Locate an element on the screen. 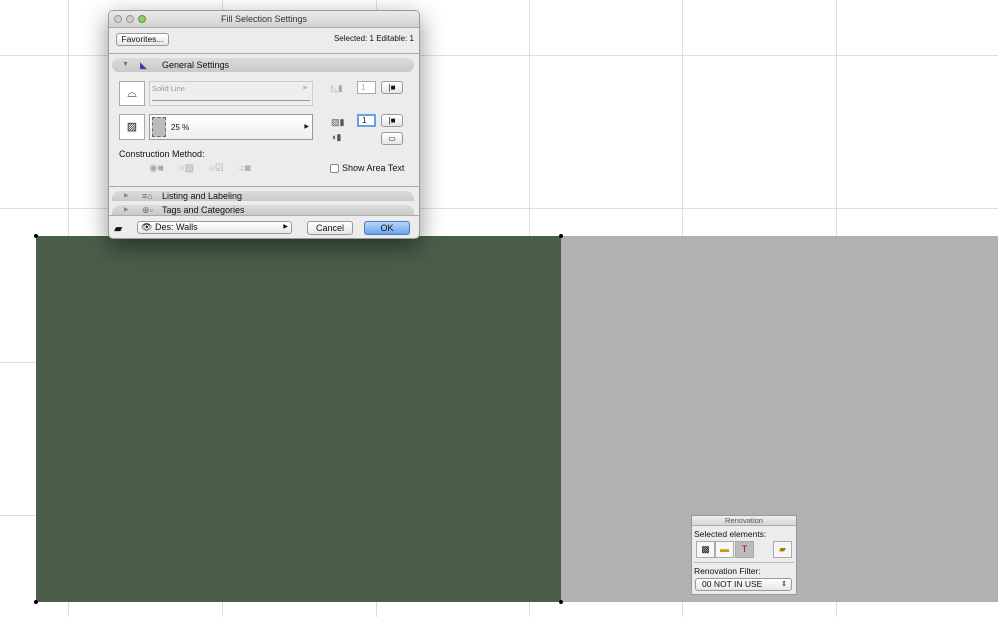 The image size is (998, 617). cancel-button: Cancel is located at coordinates (330, 228).